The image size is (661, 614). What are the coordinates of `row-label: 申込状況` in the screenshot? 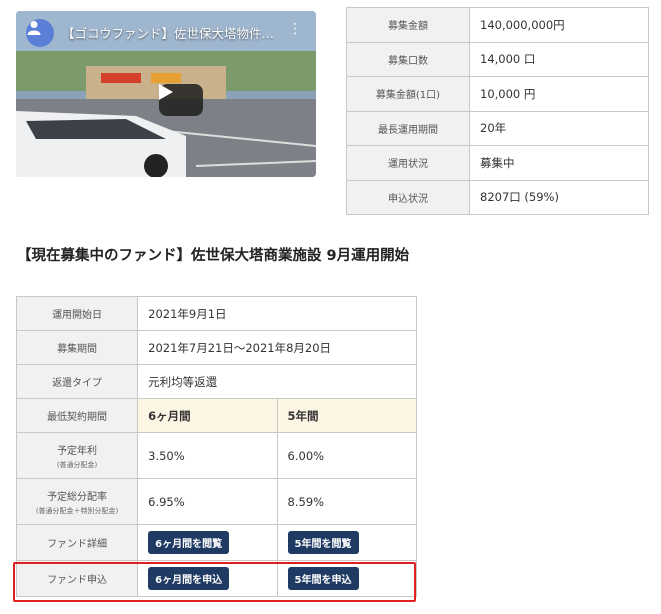 It's located at (408, 197).